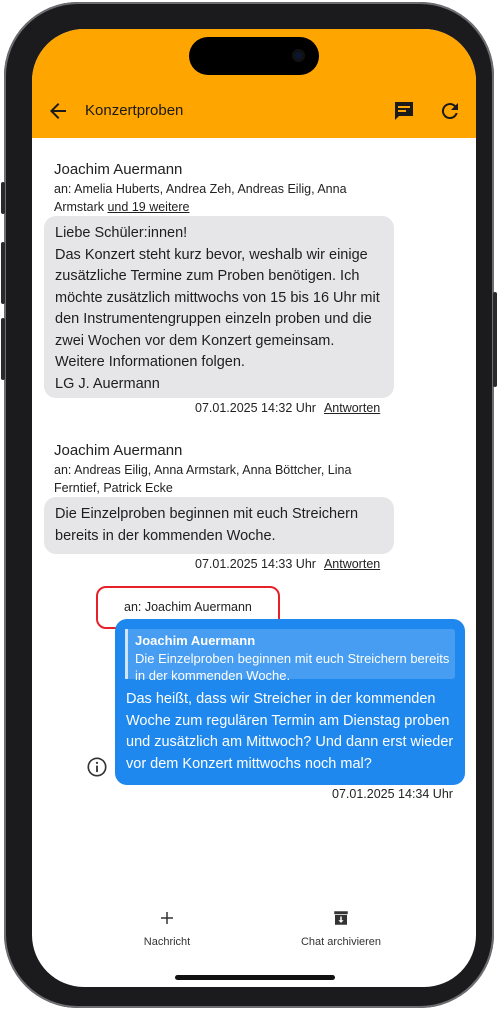  What do you see at coordinates (113, 488) in the screenshot?
I see `recipients-text: Ferntief, Patrick Ecke` at bounding box center [113, 488].